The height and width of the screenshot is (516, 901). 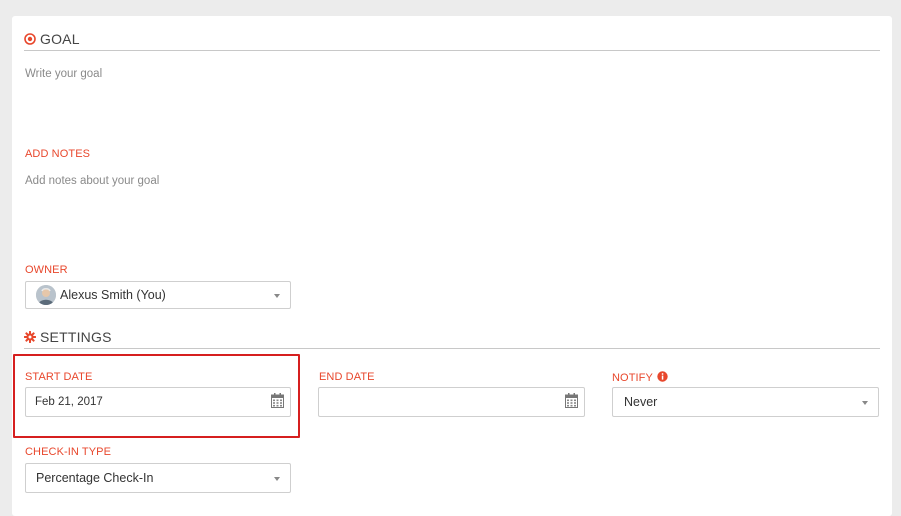 What do you see at coordinates (69, 402) in the screenshot?
I see `start-date-value: Feb 21, 2017` at bounding box center [69, 402].